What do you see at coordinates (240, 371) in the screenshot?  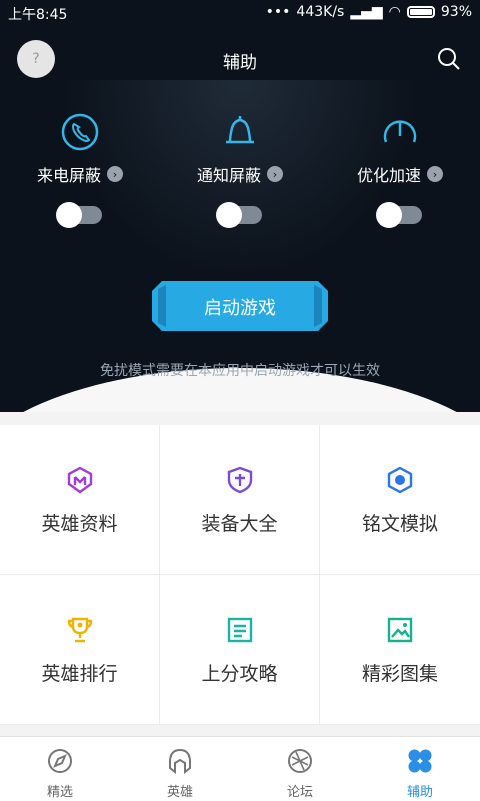 I see `launch-note: 免扰模式需要在本应用中启动游戏才可以生效` at bounding box center [240, 371].